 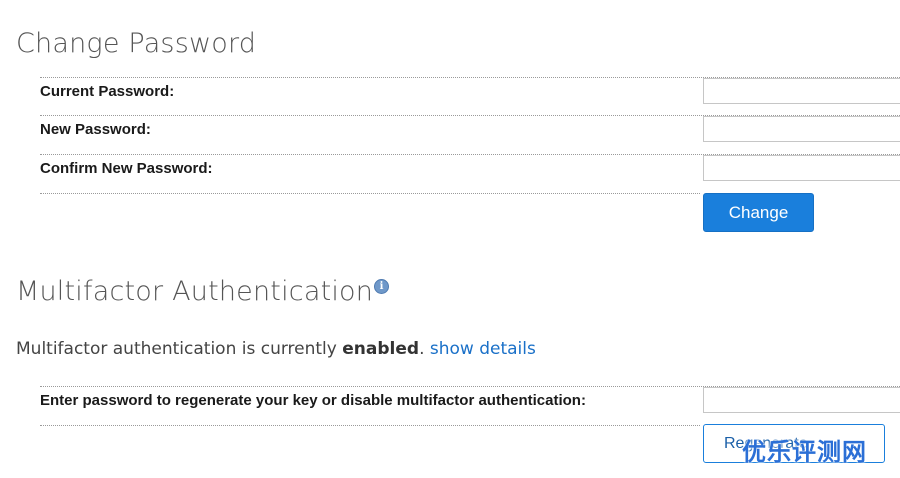 I want to click on info-icon: i, so click(x=381, y=286).